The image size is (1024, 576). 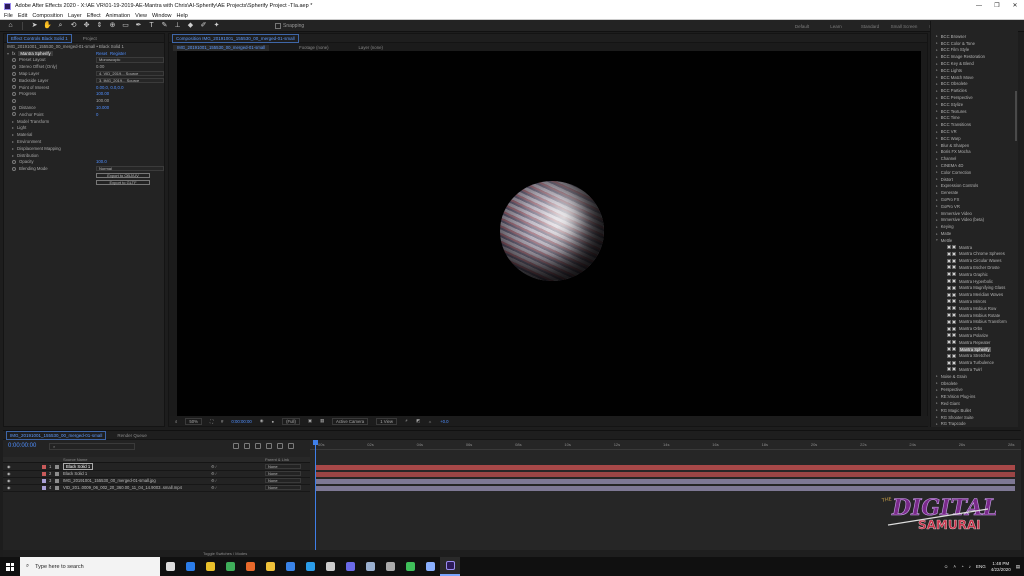 What do you see at coordinates (84, 60) in the screenshot?
I see `effect-property-row: Preset Layout Monoscopic` at bounding box center [84, 60].